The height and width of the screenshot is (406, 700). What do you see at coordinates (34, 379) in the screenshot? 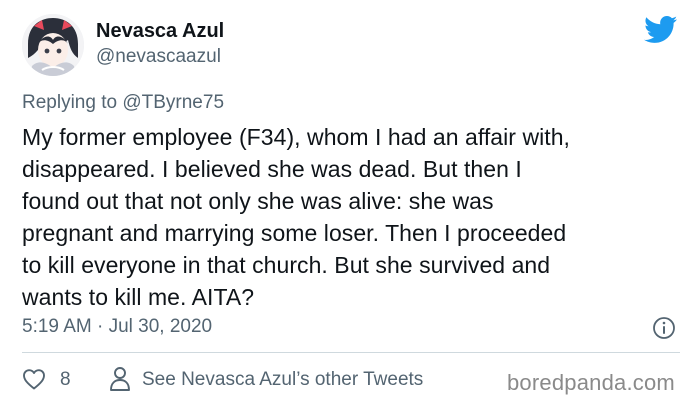
I see `heart-icon` at bounding box center [34, 379].